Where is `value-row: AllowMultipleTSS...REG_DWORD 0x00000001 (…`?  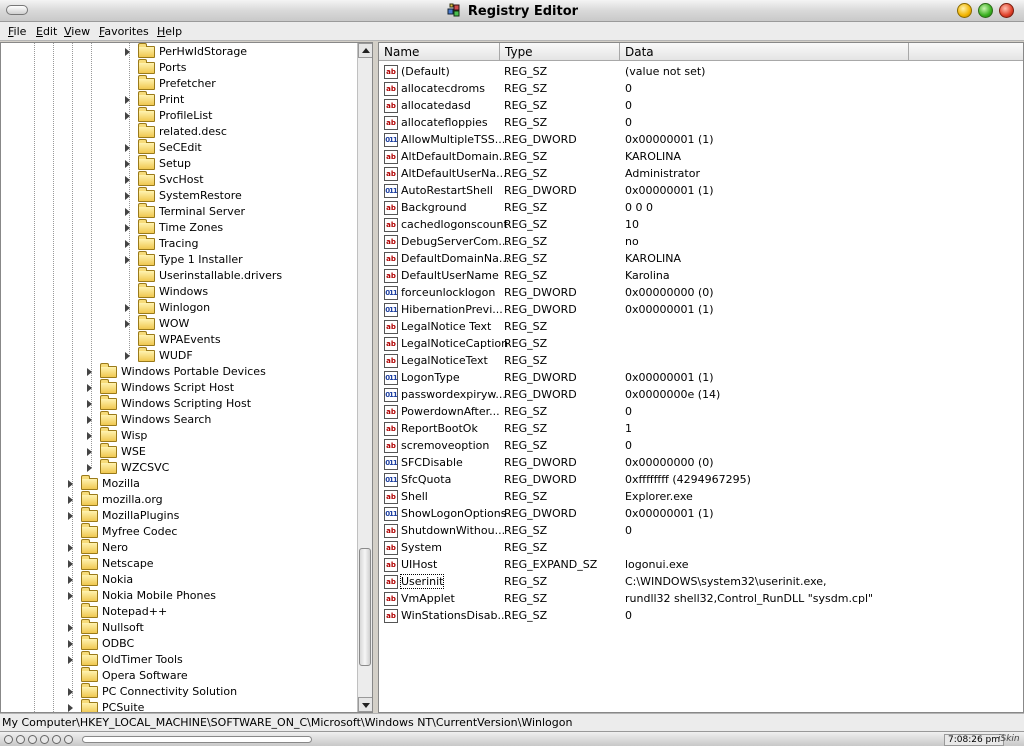
value-row: AllowMultipleTSS...REG_DWORD 0x00000001 (… is located at coordinates (701, 139).